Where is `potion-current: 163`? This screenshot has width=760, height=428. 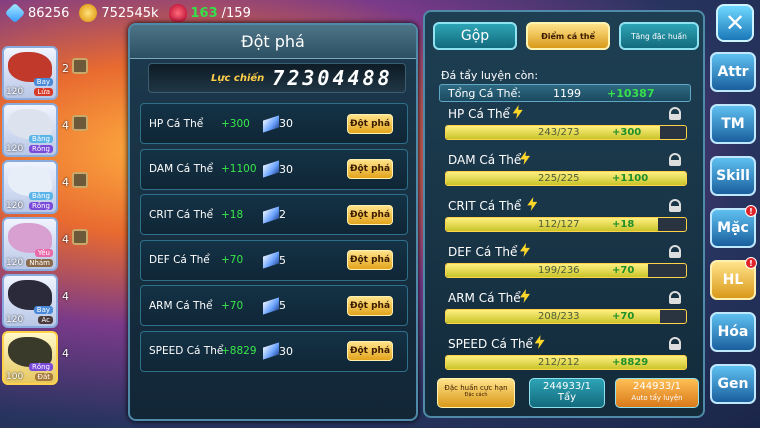 potion-current: 163 is located at coordinates (204, 13).